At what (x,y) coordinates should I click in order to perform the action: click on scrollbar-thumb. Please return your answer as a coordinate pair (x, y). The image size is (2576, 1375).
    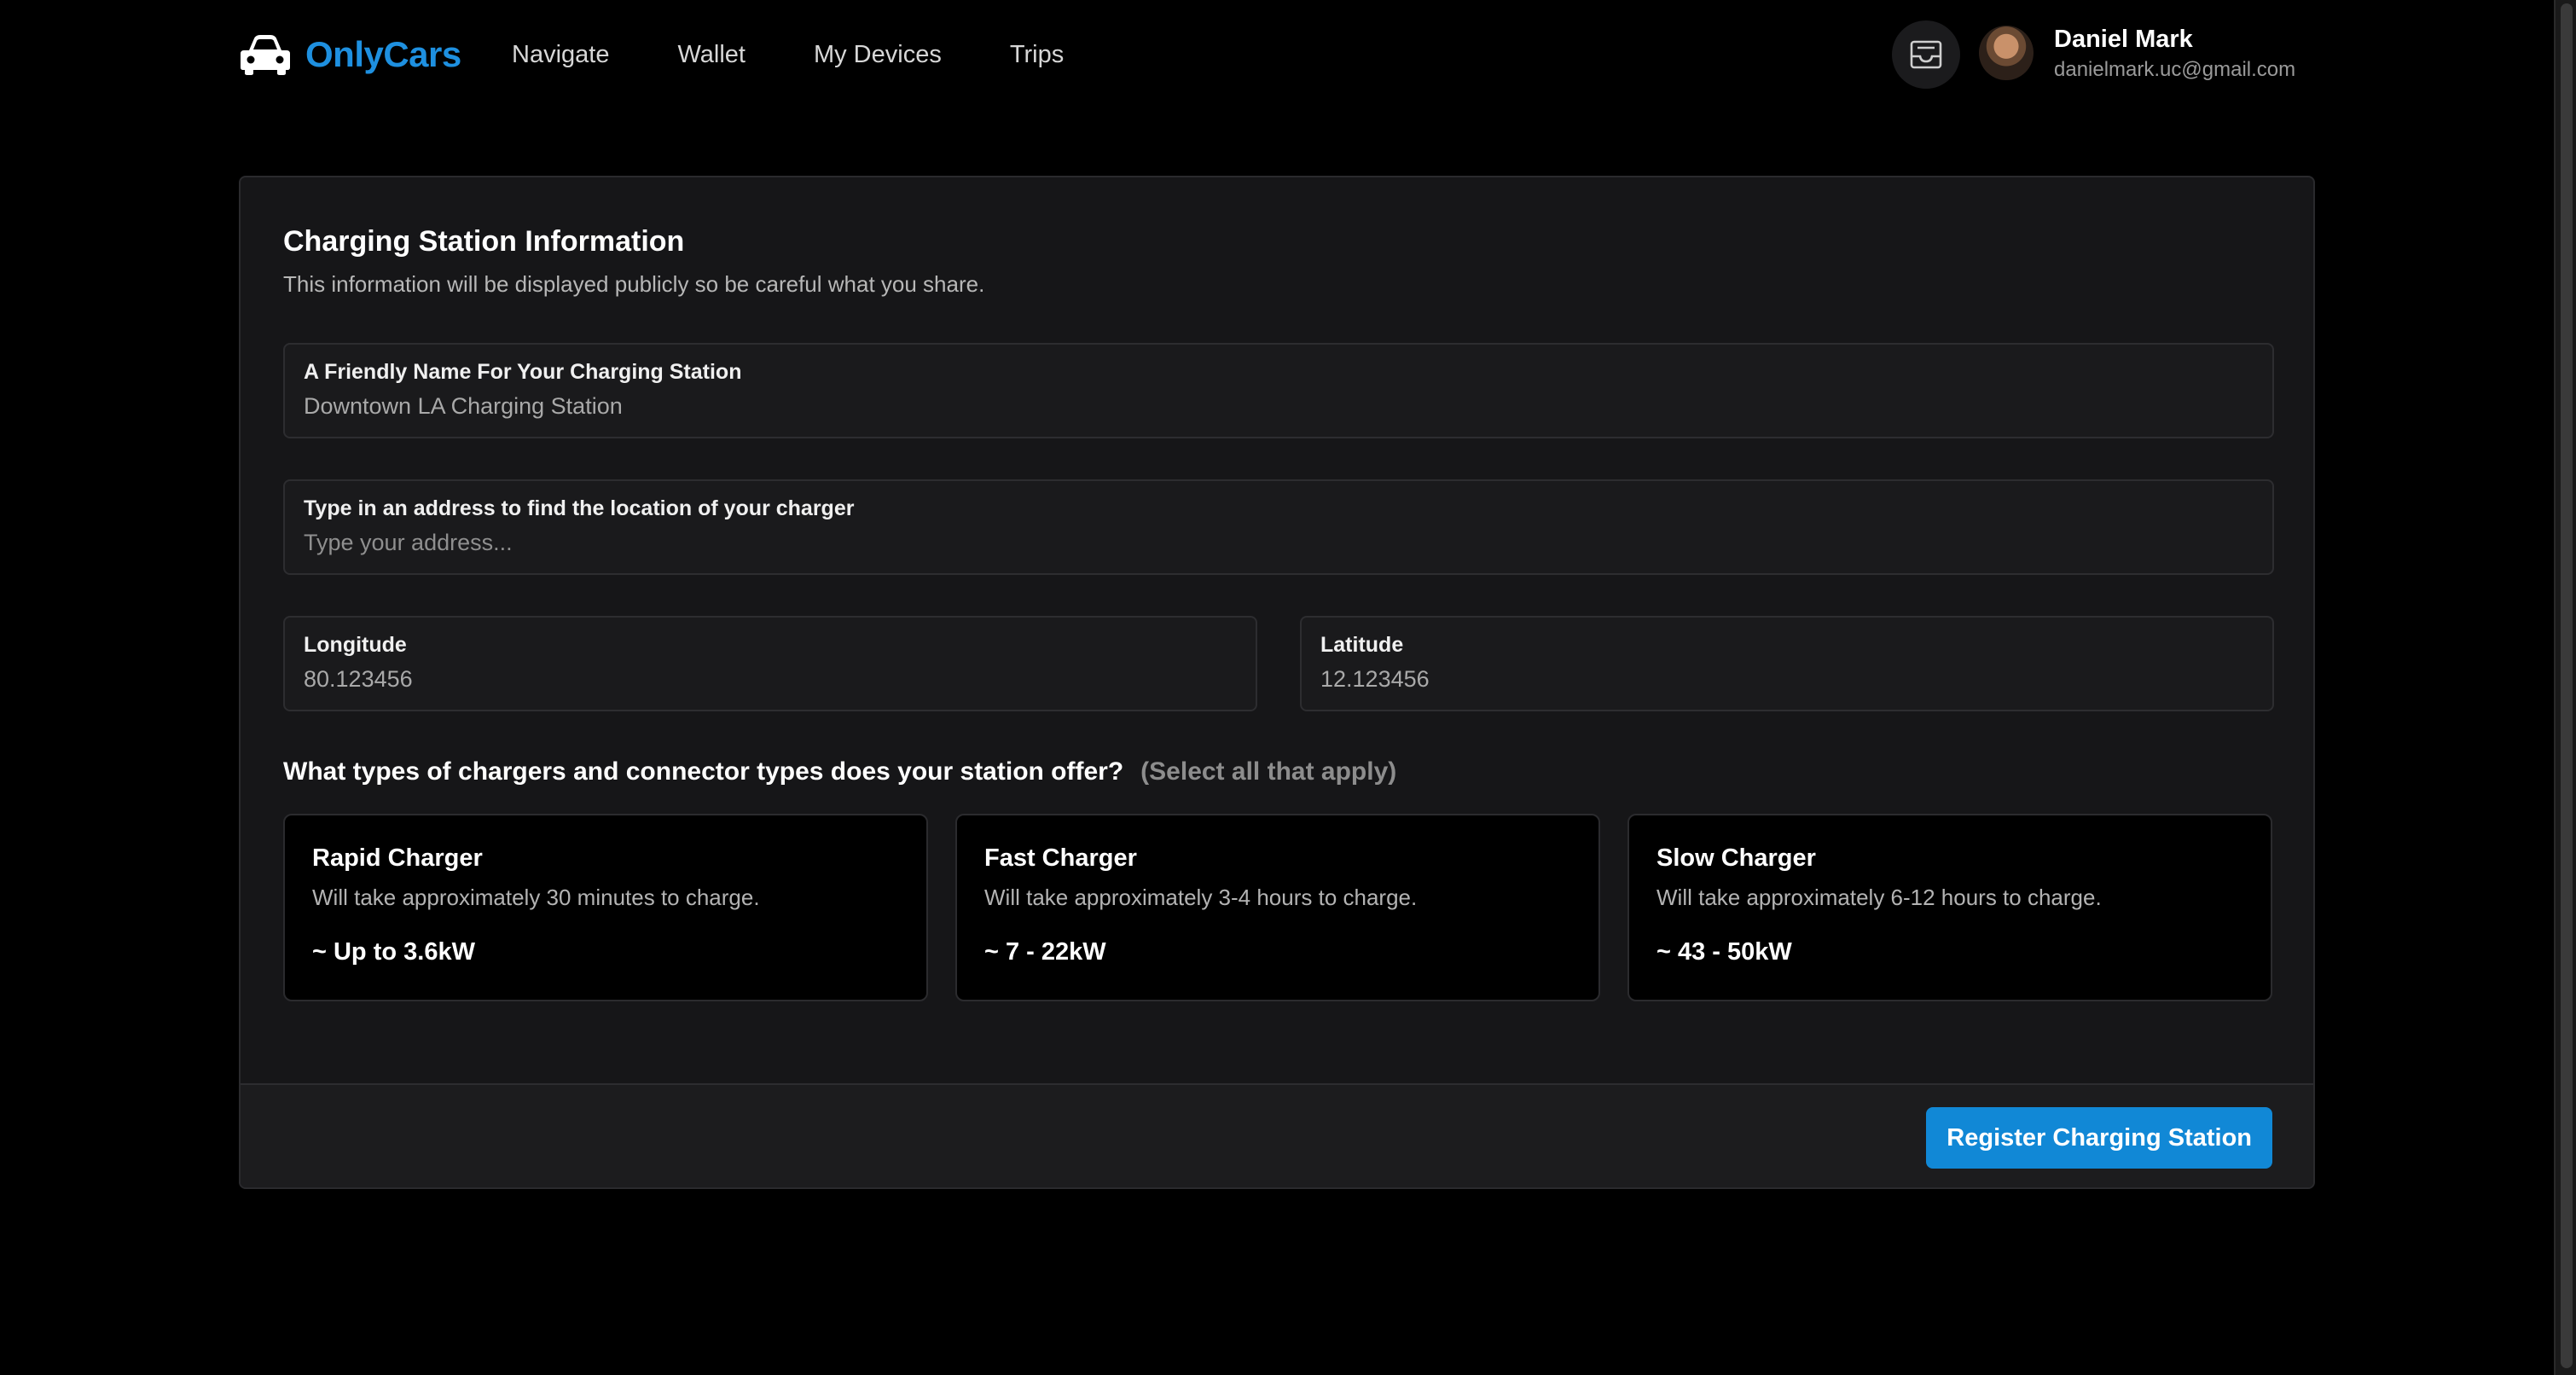
    Looking at the image, I should click on (2567, 685).